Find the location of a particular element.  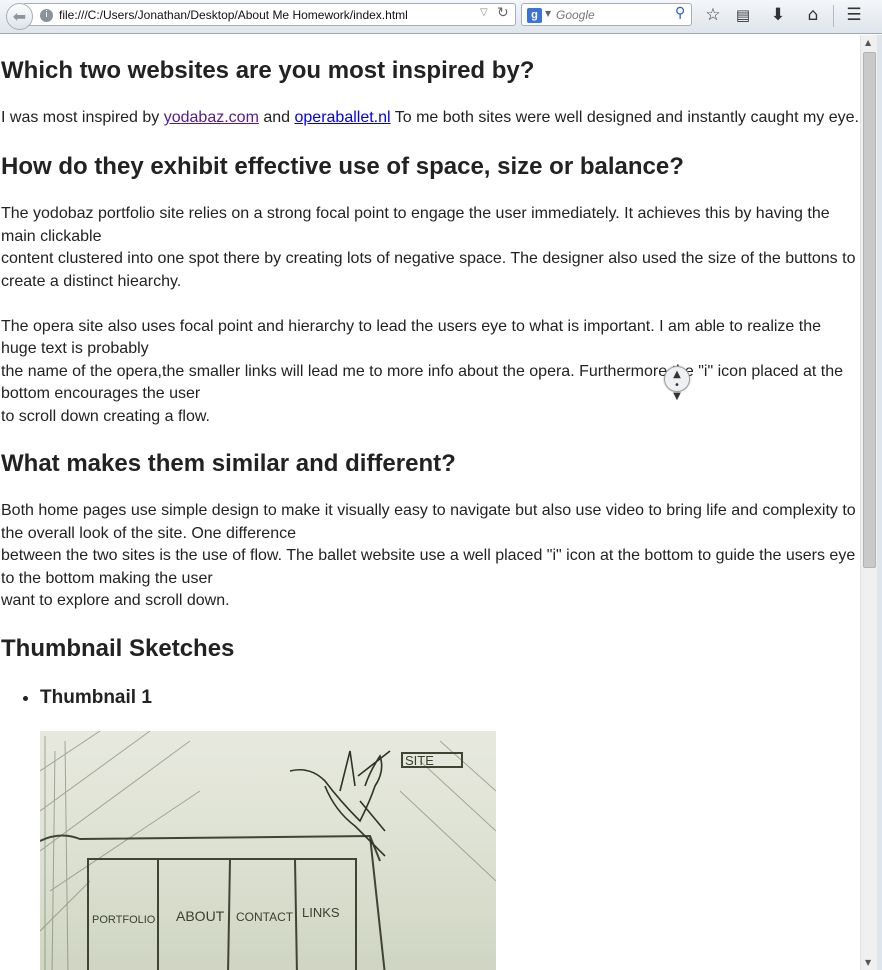

p3-line: want to explore and scroll down. is located at coordinates (115, 600).